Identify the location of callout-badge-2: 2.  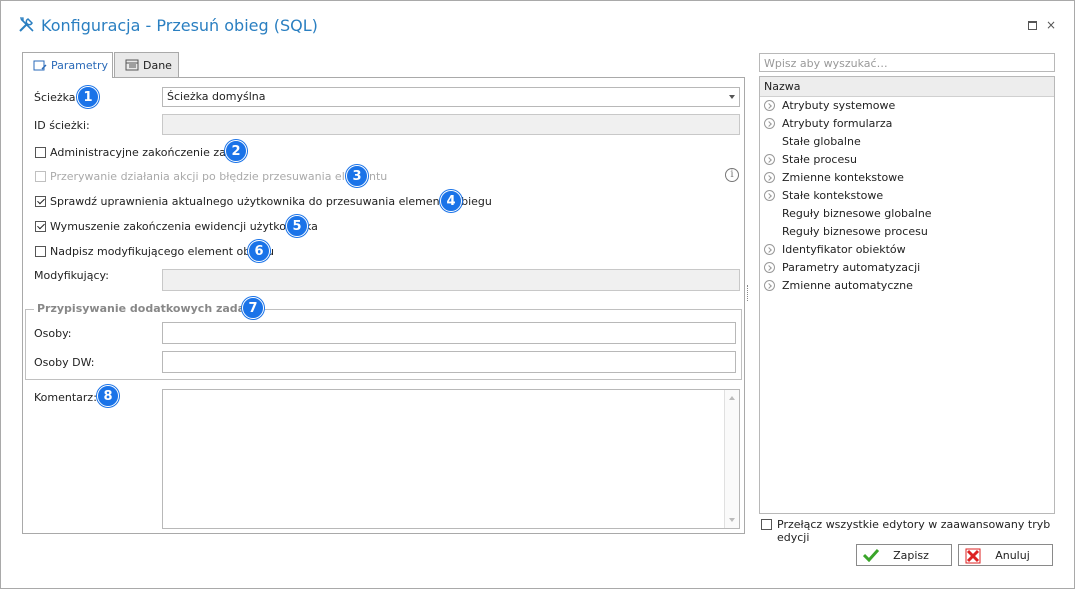
(236, 151).